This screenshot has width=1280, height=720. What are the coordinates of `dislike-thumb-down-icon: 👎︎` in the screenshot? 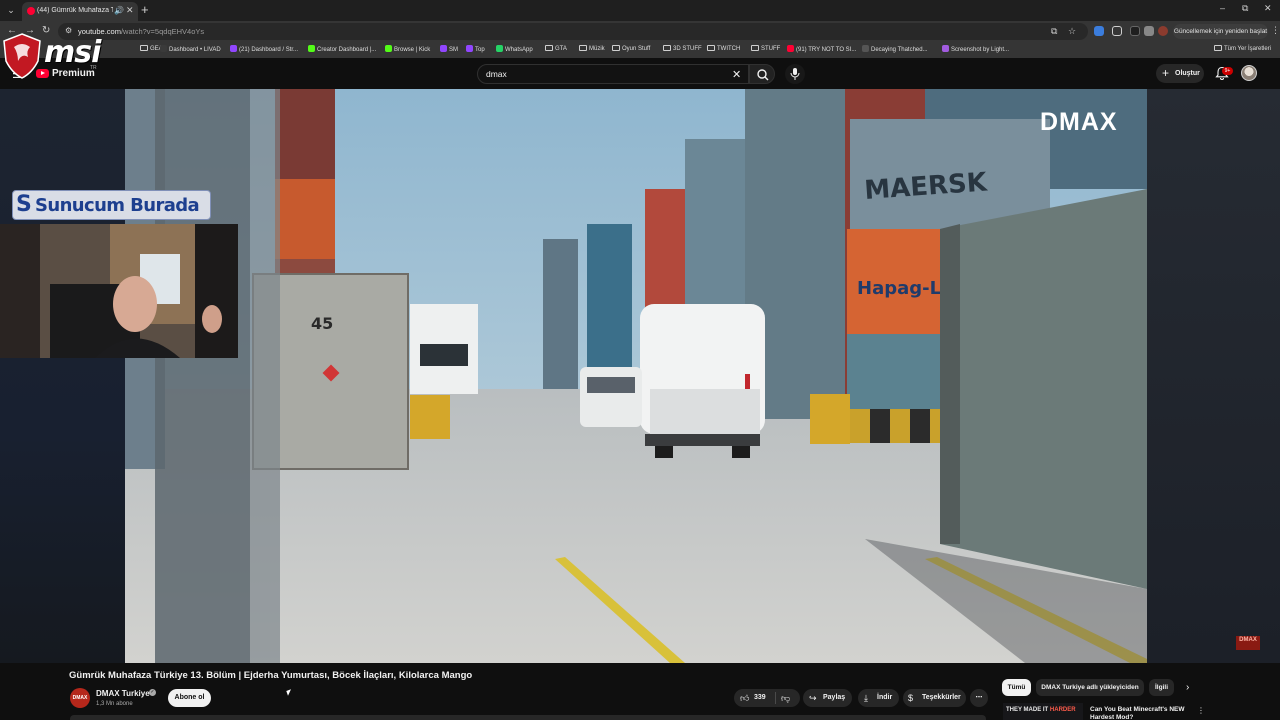 It's located at (785, 698).